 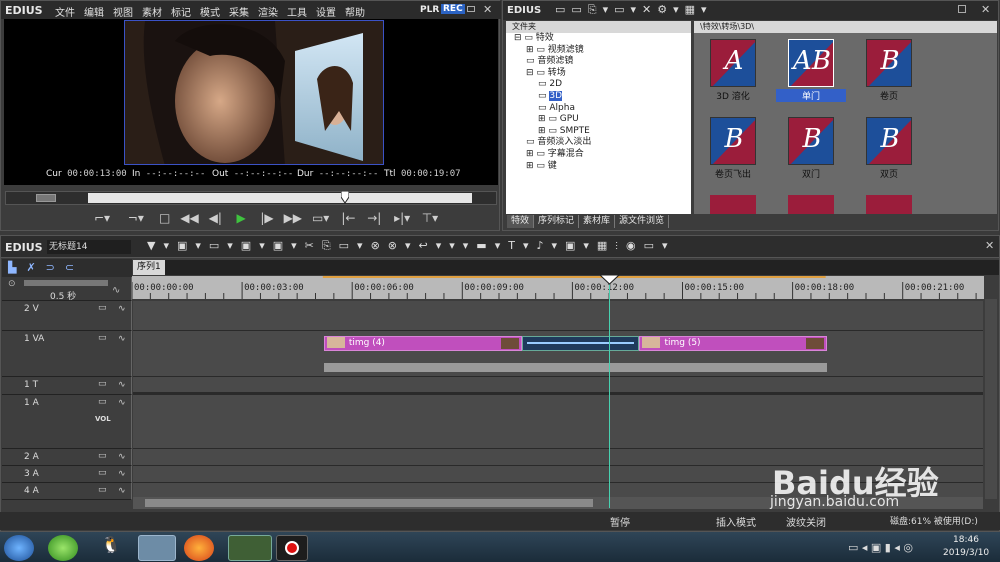 I want to click on file-explorer-icon, so click(x=157, y=548).